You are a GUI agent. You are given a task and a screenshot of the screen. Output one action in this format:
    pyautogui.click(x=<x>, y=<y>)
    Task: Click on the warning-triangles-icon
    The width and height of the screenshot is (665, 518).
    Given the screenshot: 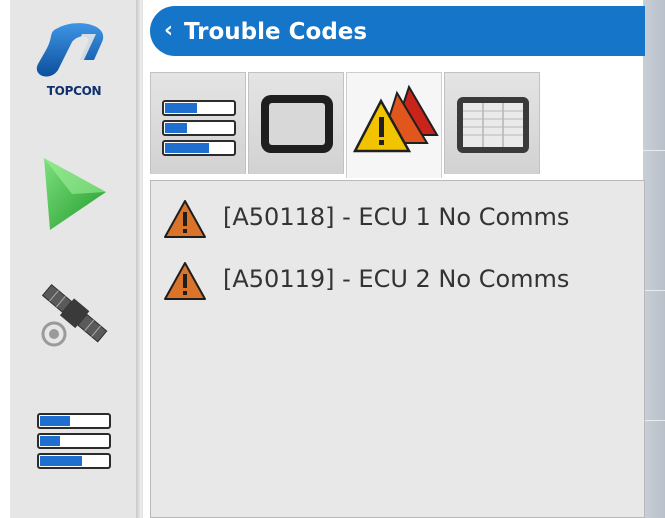 What is the action you would take?
    pyautogui.click(x=395, y=124)
    